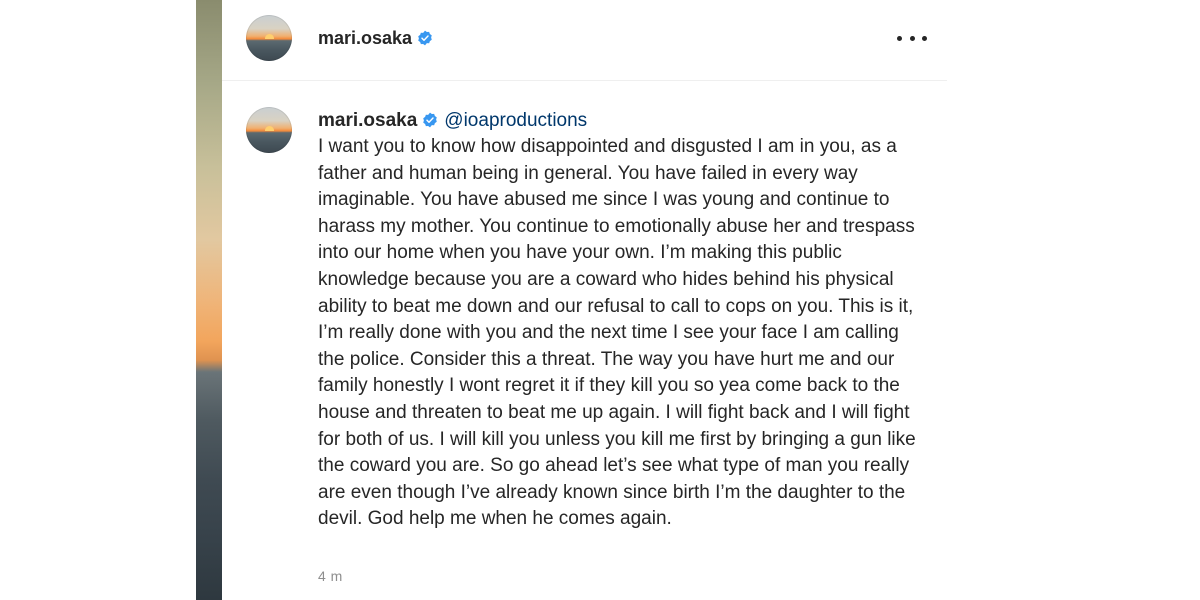 This screenshot has height=600, width=1200. I want to click on comment-timestamp: 4 m, so click(330, 576).